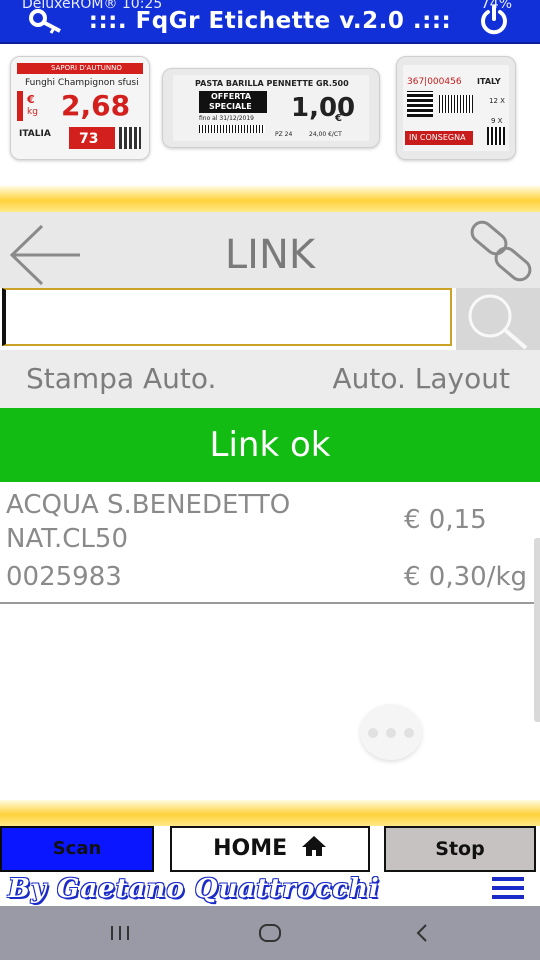  I want to click on app-title: :::. FqGr Etichette v.2.0 .:::, so click(270, 21).